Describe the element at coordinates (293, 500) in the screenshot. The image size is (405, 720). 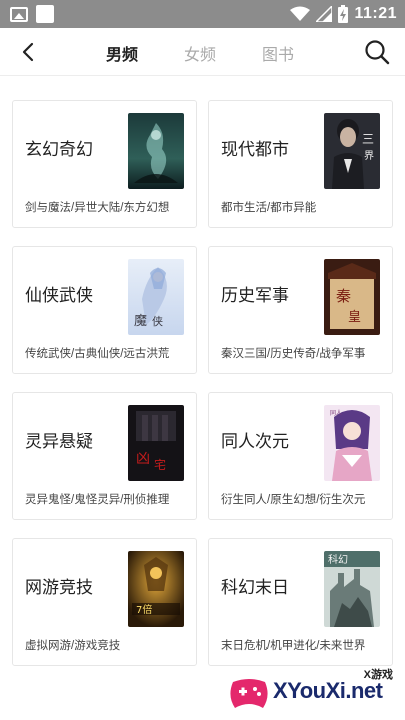
I see `category-subtitle: 衍生同人/原生幻想/衍生次元` at that location.